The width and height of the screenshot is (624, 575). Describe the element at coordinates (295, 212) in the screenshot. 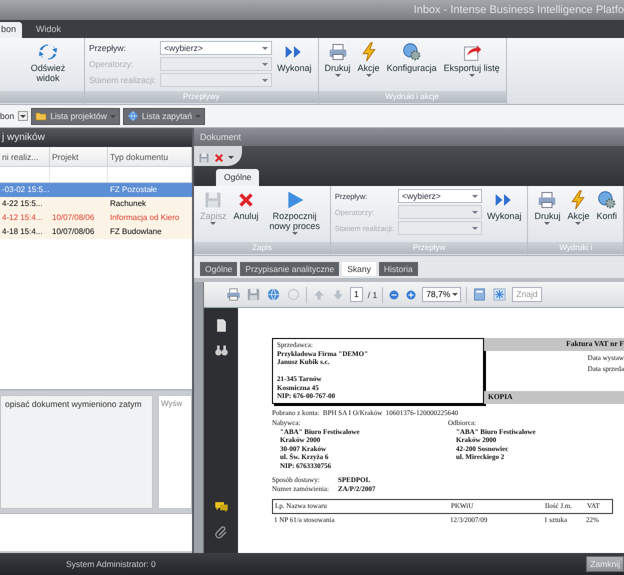

I see `start-button: Rozpocznij nowy proces` at that location.